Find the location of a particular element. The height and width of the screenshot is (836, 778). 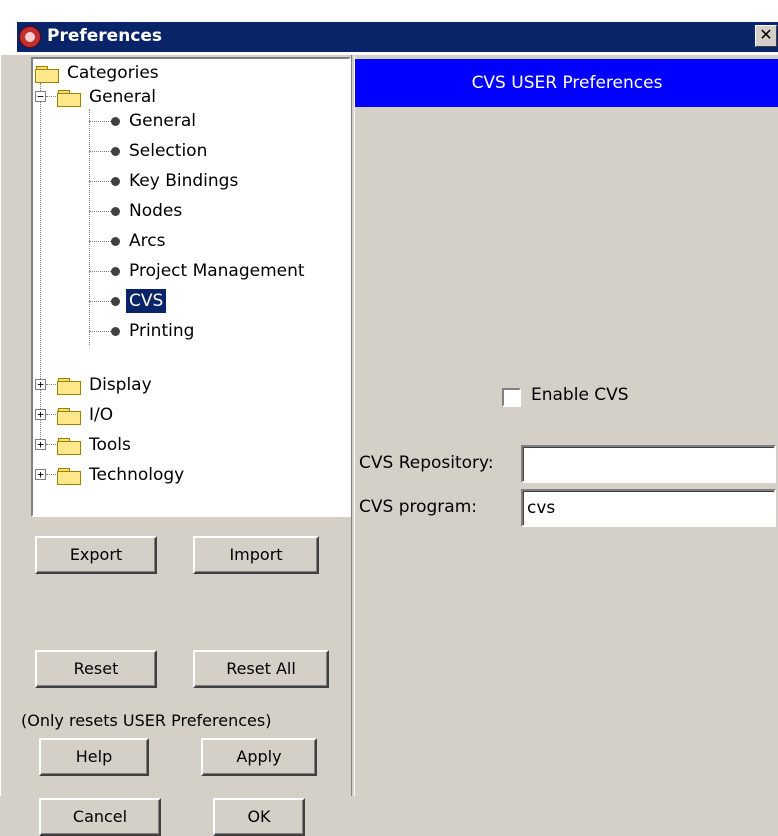

cvs-repository-label: CVS Repository: is located at coordinates (426, 463).